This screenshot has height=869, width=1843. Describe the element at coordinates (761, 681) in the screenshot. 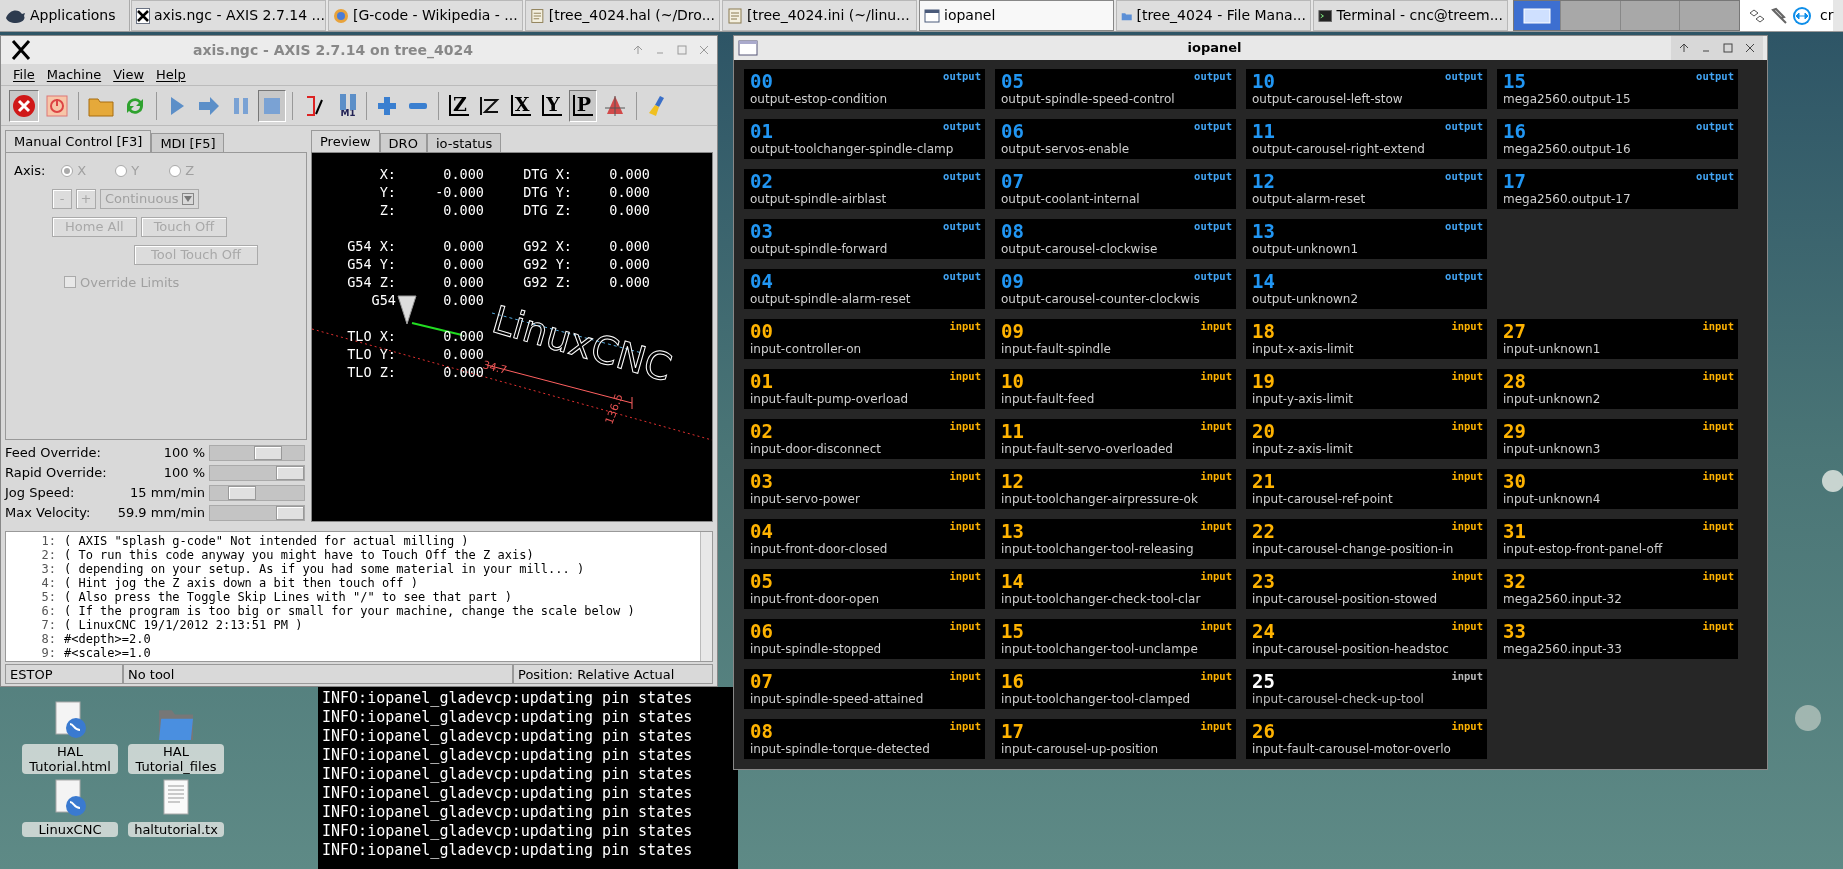

I see `pin-number: 07` at that location.